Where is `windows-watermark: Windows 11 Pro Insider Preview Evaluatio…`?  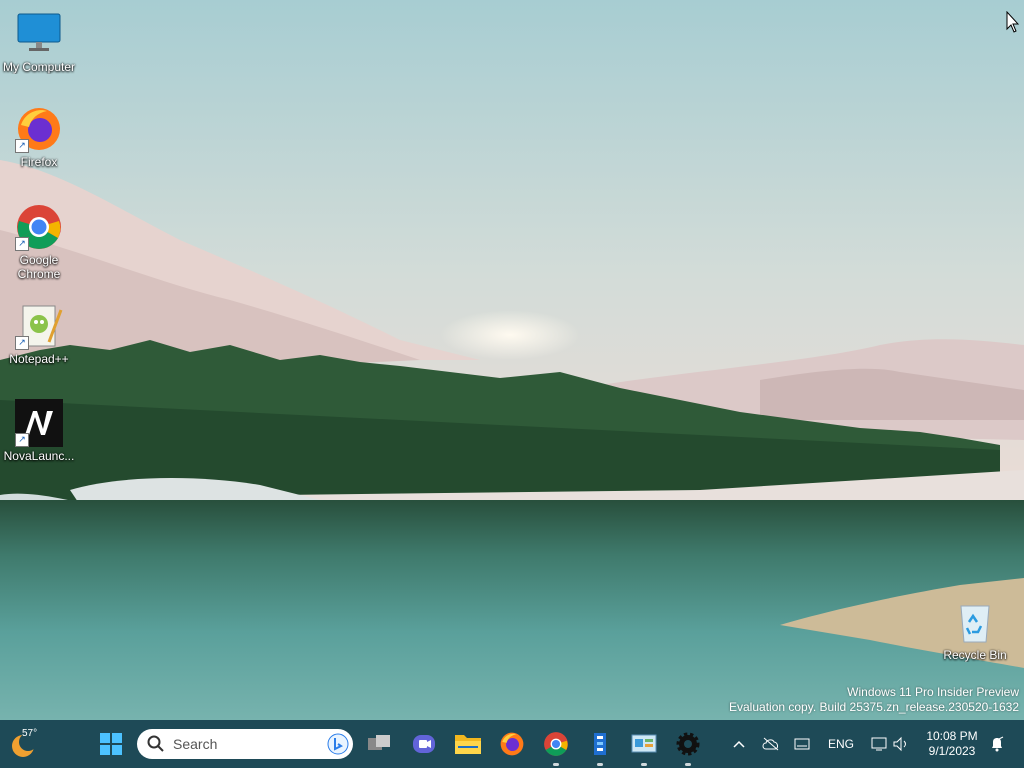
windows-watermark: Windows 11 Pro Insider Preview Evaluatio… is located at coordinates (874, 700).